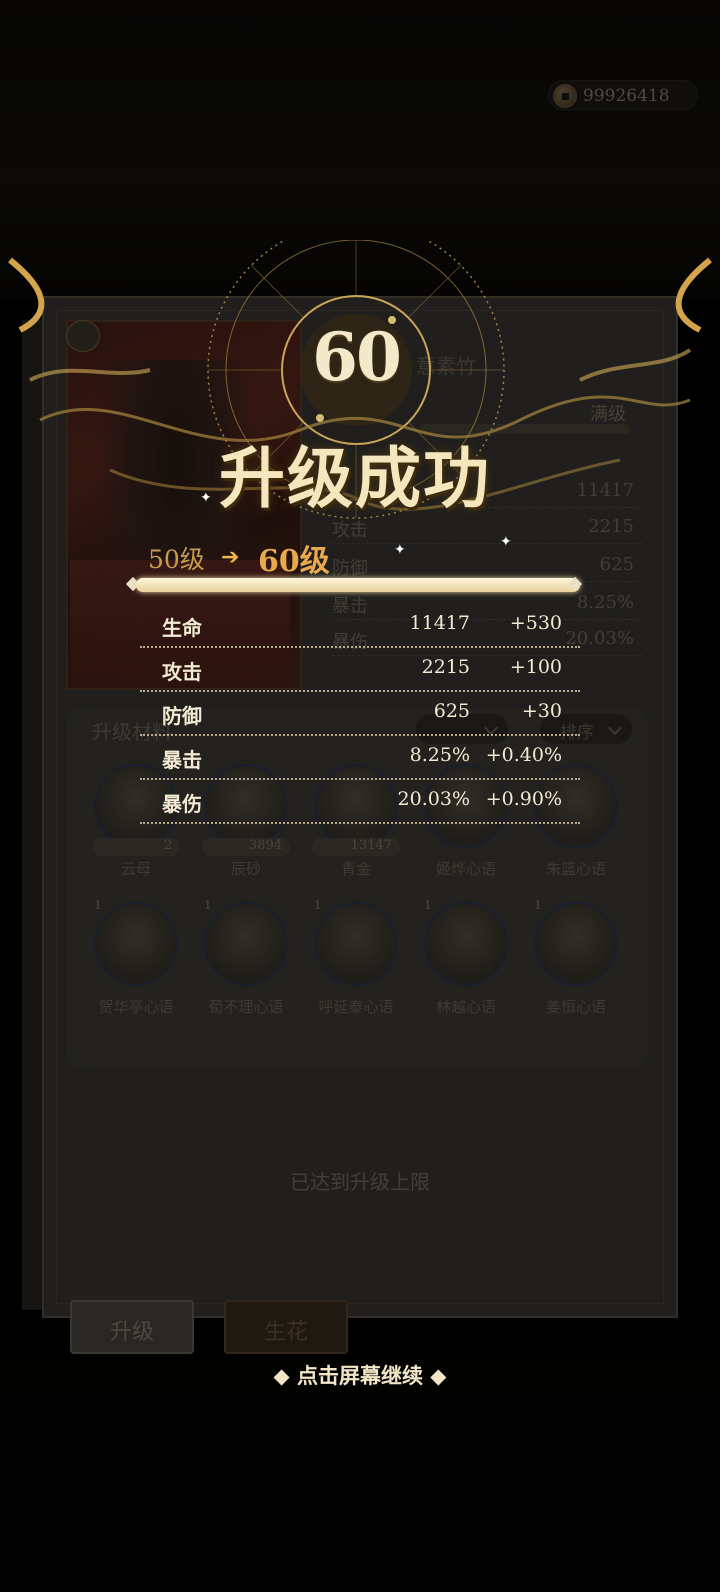  Describe the element at coordinates (439, 755) in the screenshot. I see `stat-value: 8.25%` at that location.